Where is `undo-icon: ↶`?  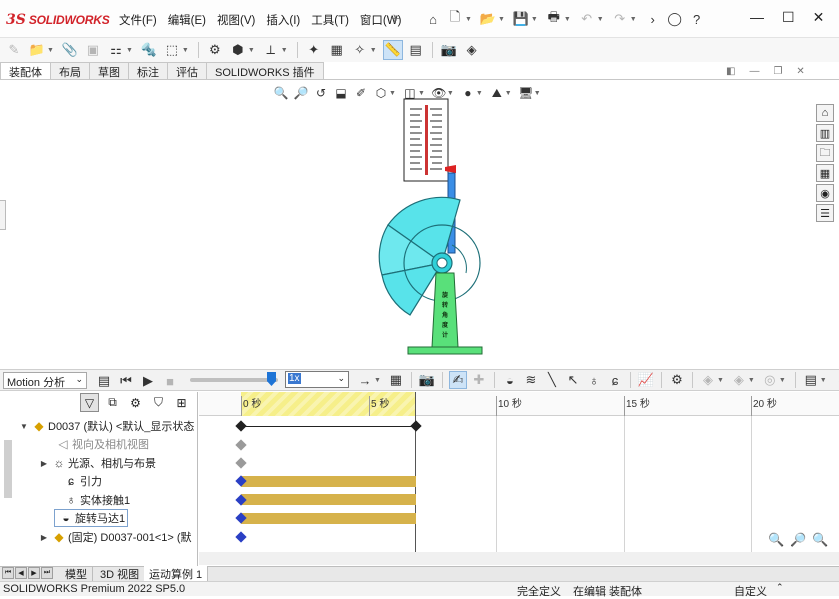
undo-icon: ↶ is located at coordinates (587, 19).